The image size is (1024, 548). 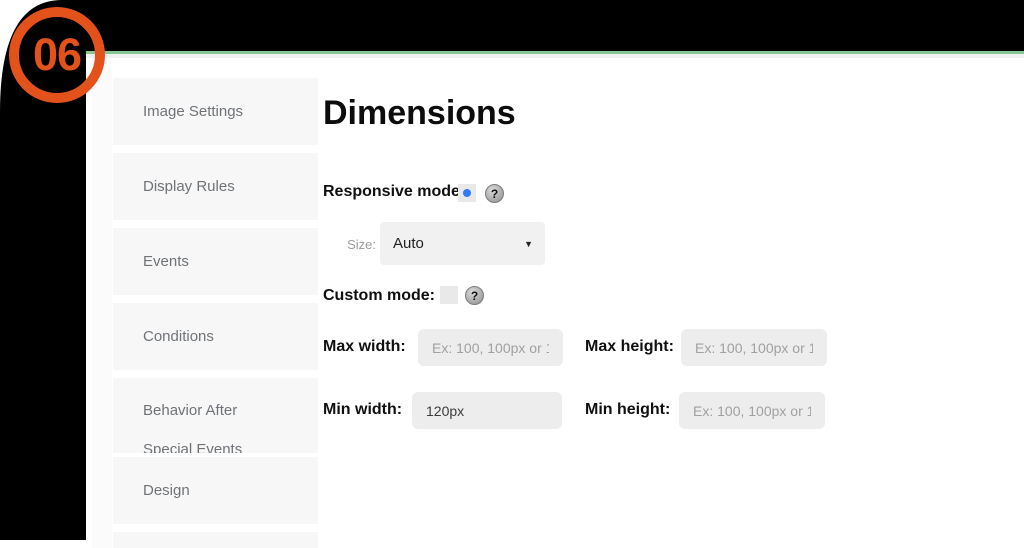 I want to click on gray-divider, so click(x=555, y=56).